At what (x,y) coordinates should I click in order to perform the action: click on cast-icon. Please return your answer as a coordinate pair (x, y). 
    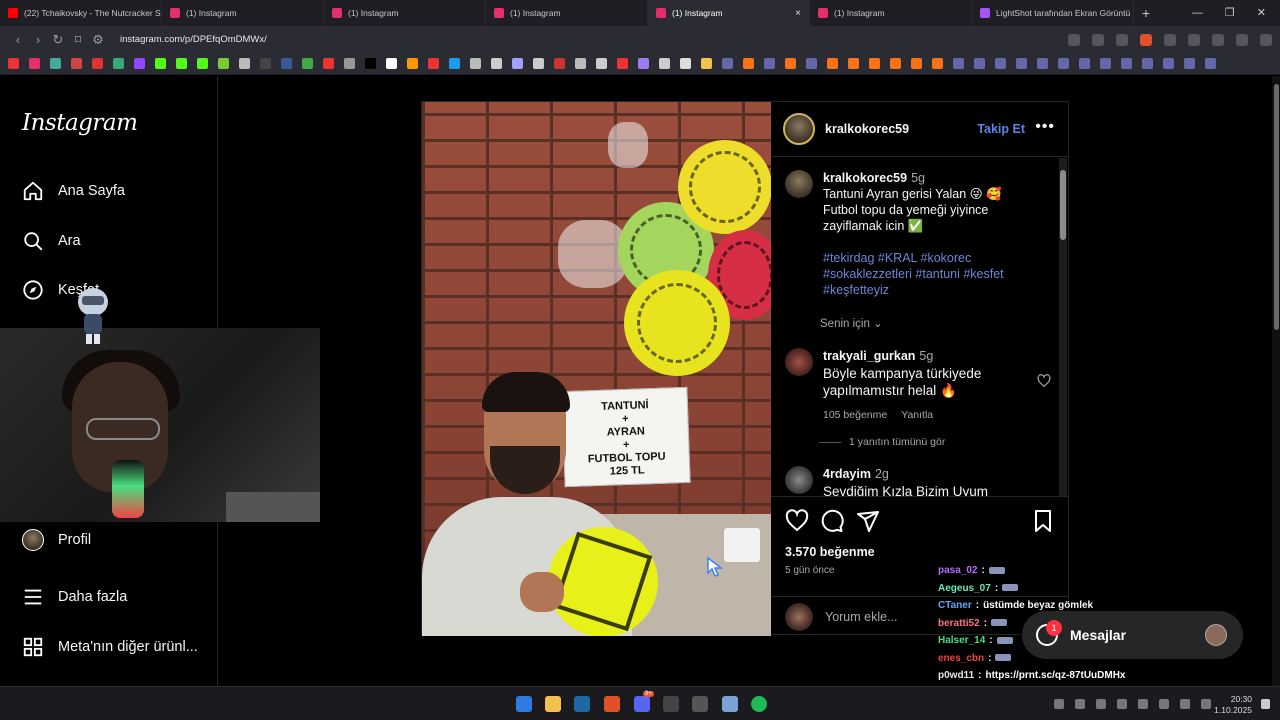
    Looking at the image, I should click on (1074, 39).